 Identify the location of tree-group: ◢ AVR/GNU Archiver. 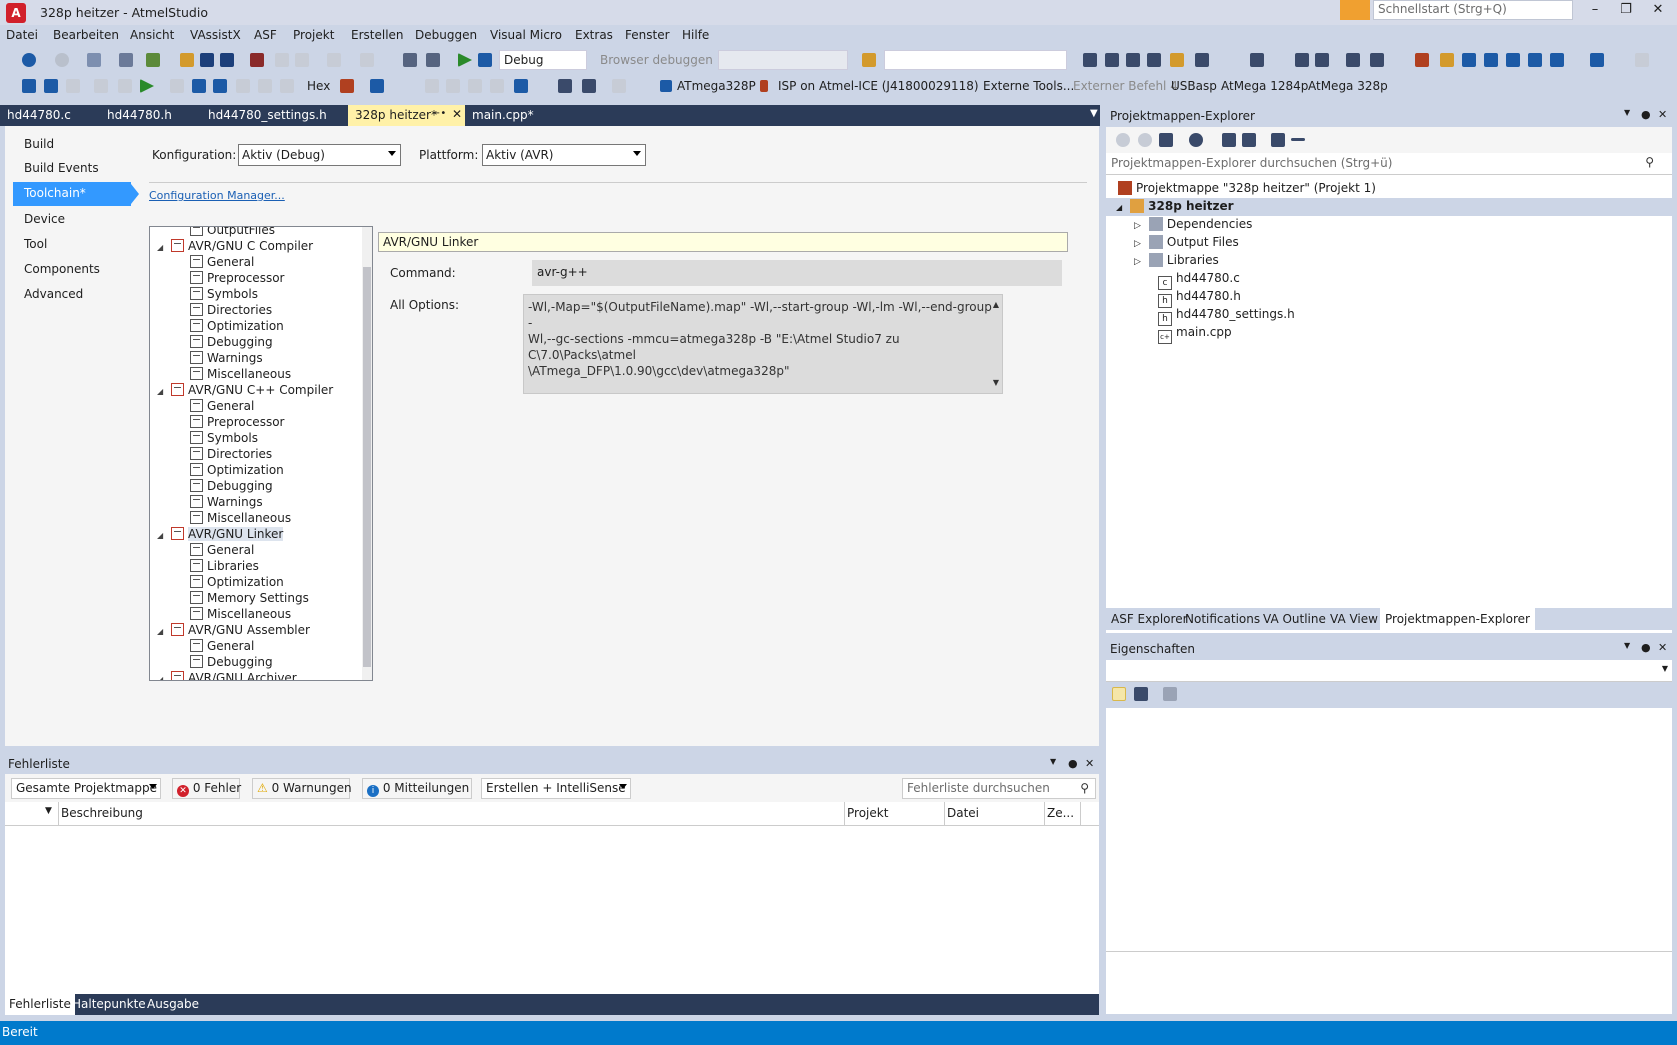
(227, 675).